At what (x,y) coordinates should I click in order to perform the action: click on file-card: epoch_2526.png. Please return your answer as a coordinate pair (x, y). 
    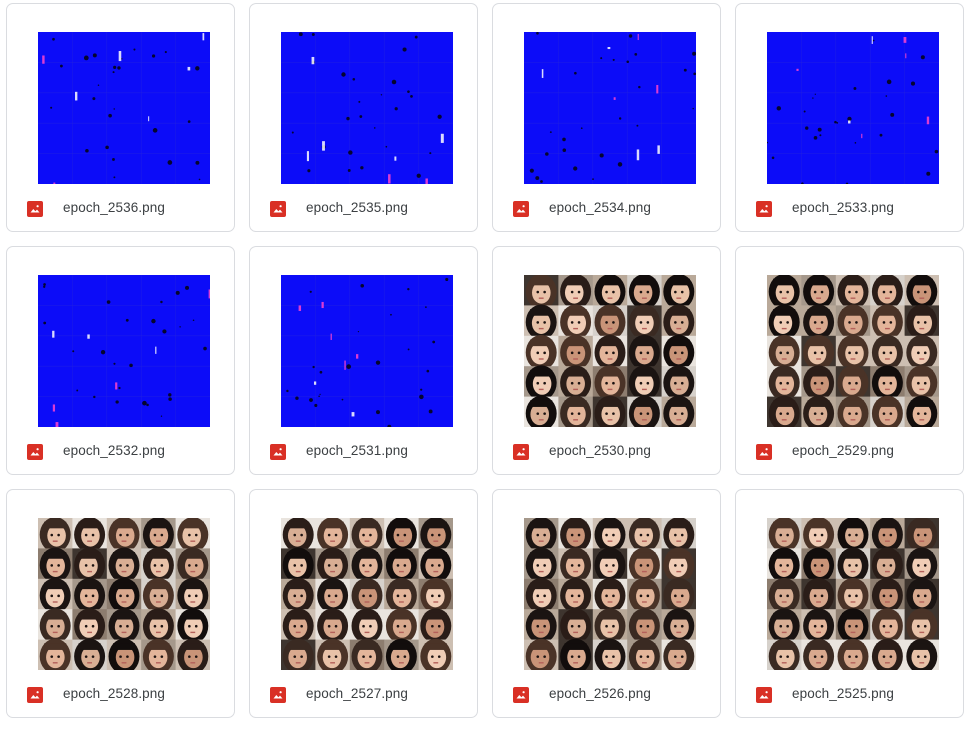
    Looking at the image, I should click on (606, 603).